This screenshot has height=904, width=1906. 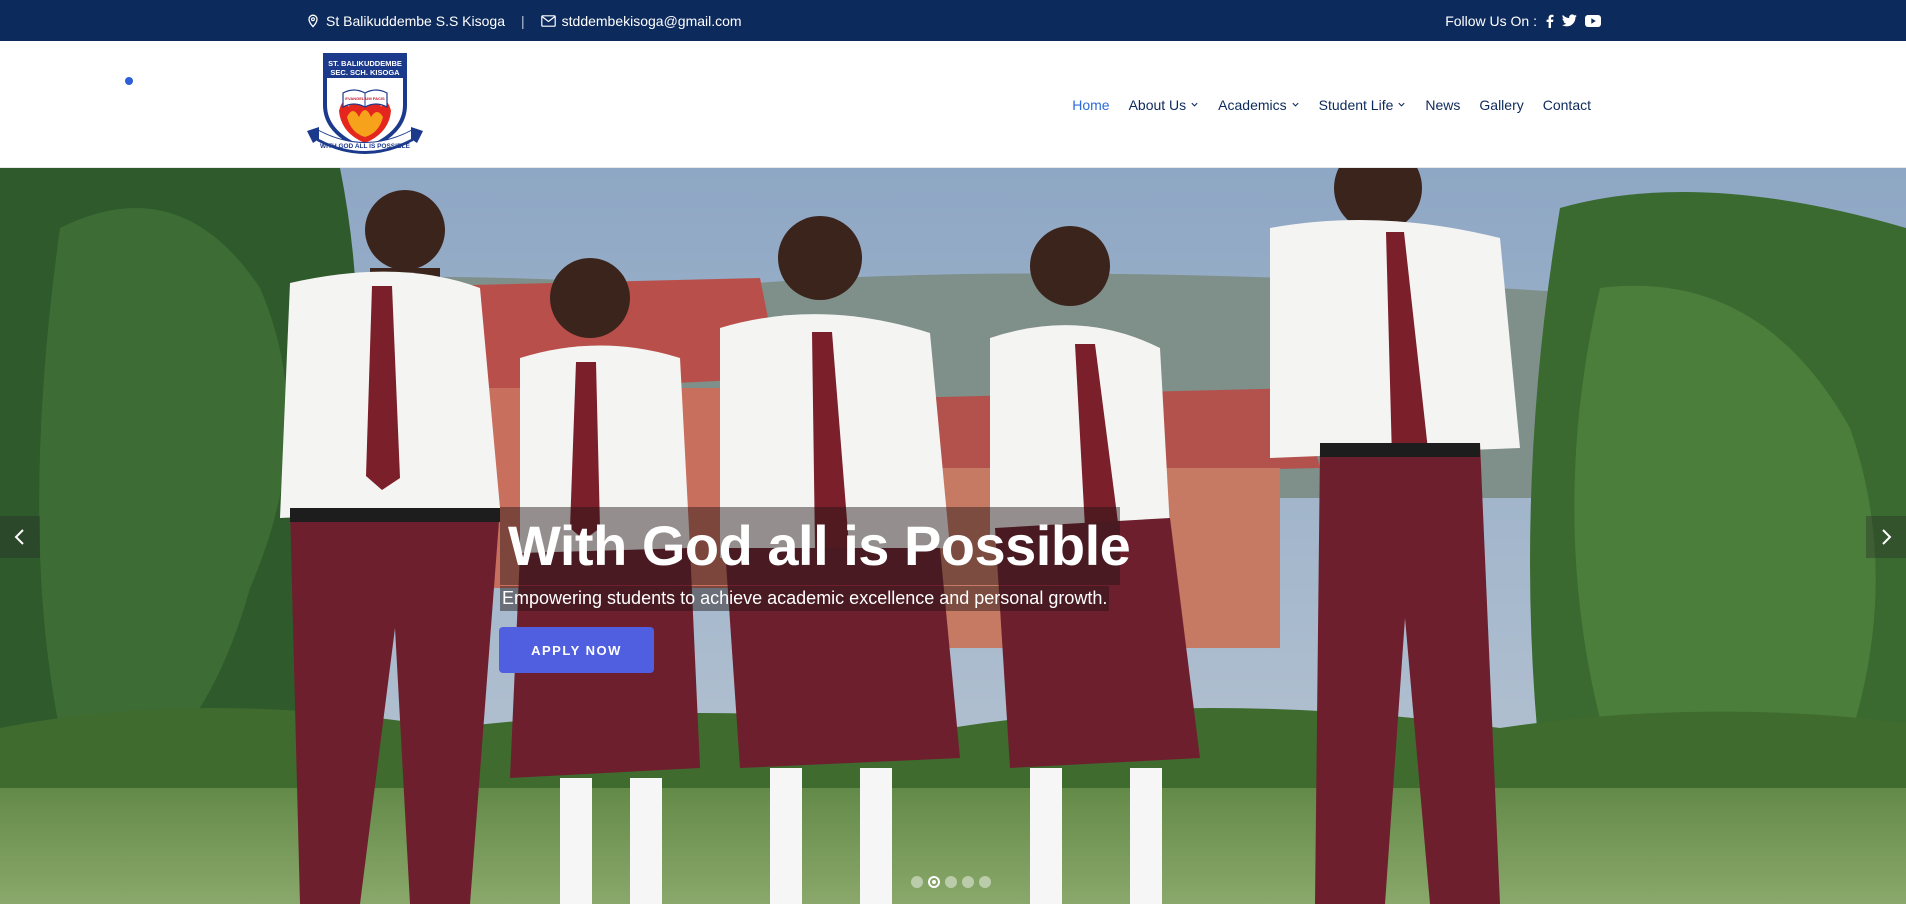 What do you see at coordinates (1491, 20) in the screenshot?
I see `follow-label: Follow Us On :` at bounding box center [1491, 20].